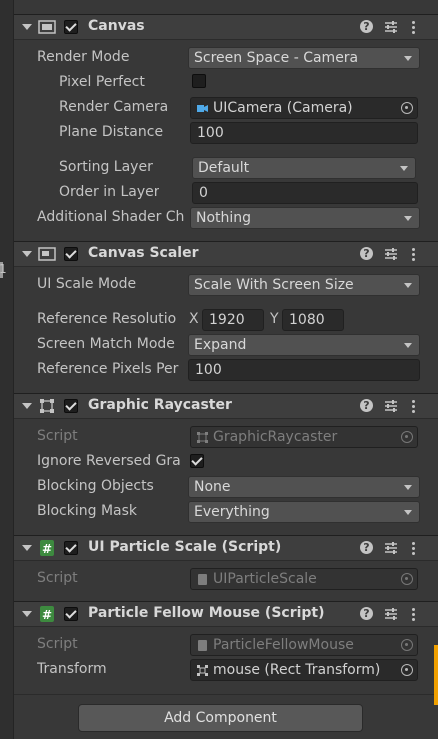  What do you see at coordinates (71, 614) in the screenshot?
I see `particle-fellow-mouse-enabled-checkbox` at bounding box center [71, 614].